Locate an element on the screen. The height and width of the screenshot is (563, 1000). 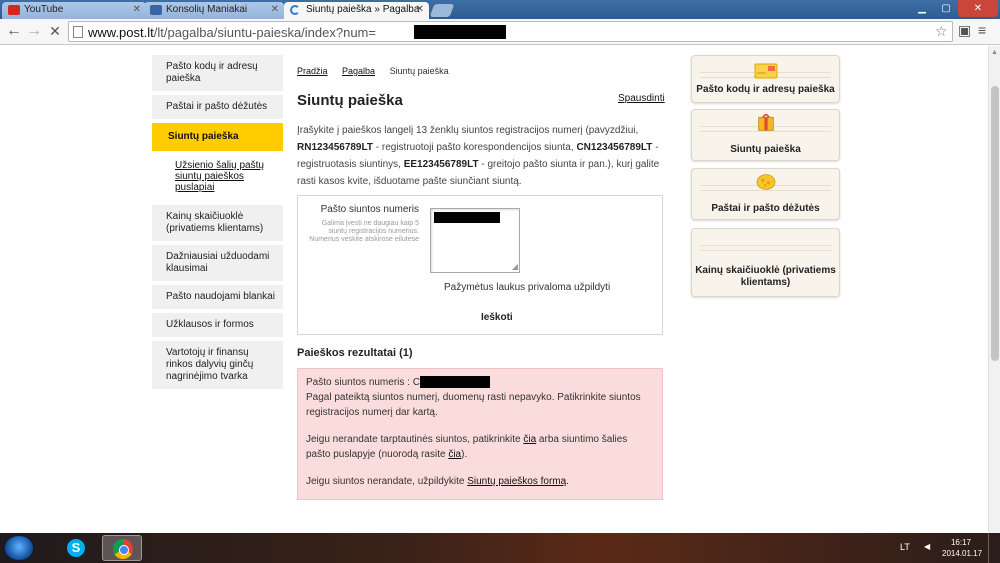
show-desktop-button is located at coordinates (994, 548).